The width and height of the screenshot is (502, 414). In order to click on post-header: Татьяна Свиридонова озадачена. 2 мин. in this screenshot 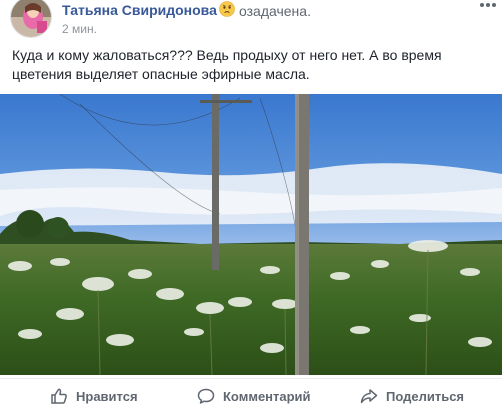, I will do `click(251, 19)`.